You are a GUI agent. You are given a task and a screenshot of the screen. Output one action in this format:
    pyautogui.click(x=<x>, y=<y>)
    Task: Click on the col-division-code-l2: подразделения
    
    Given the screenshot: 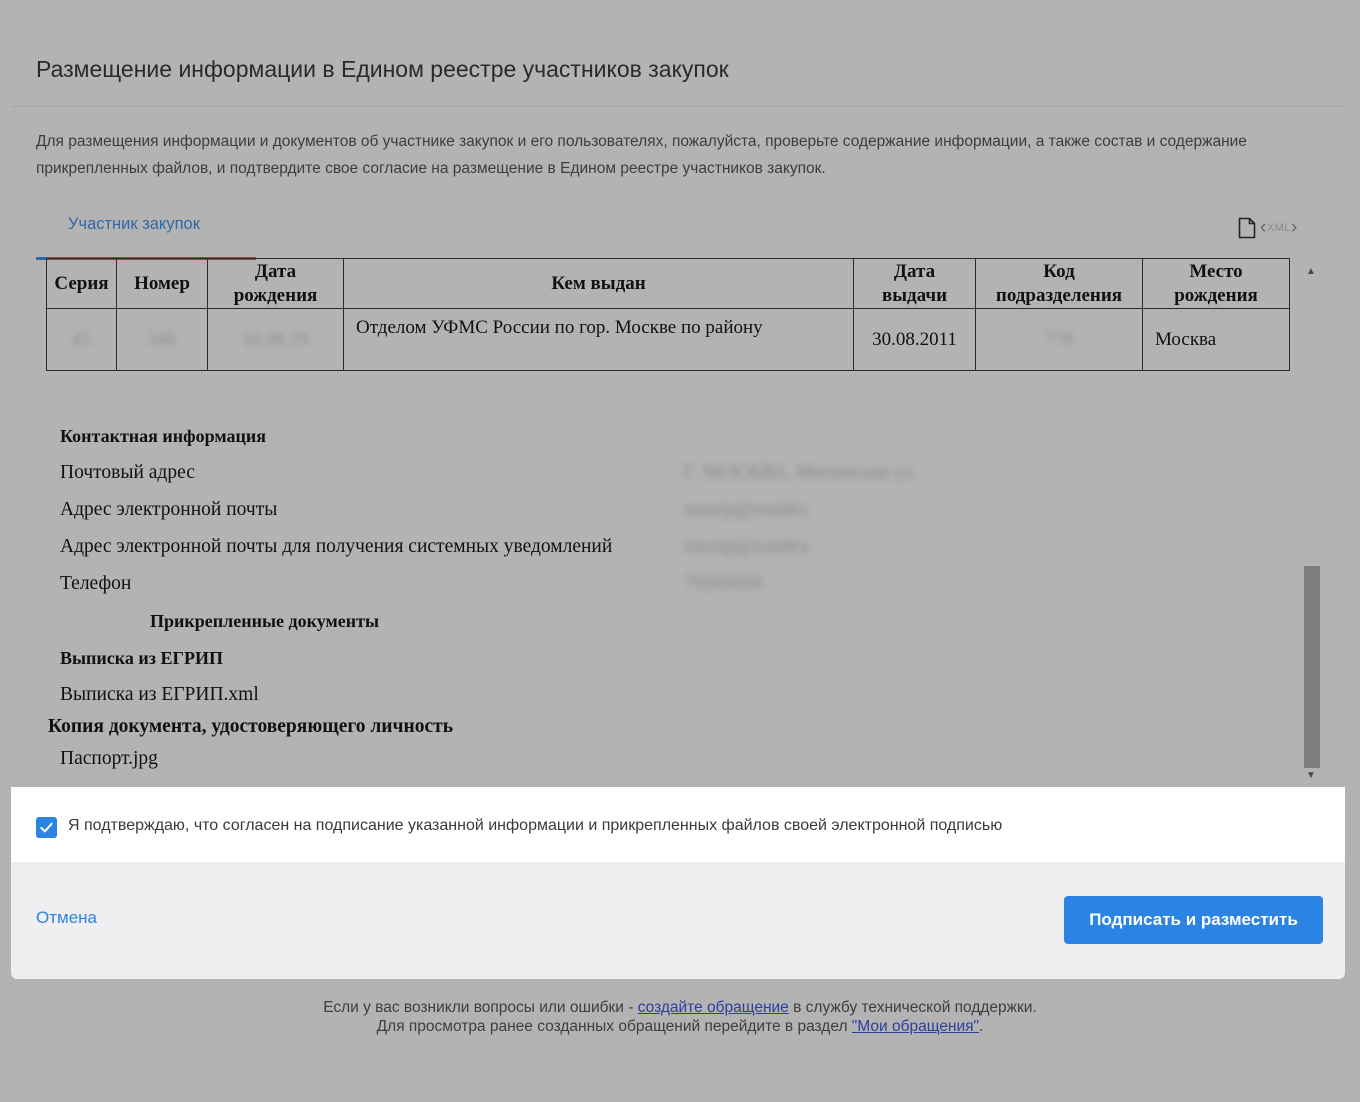 What is the action you would take?
    pyautogui.click(x=1059, y=295)
    